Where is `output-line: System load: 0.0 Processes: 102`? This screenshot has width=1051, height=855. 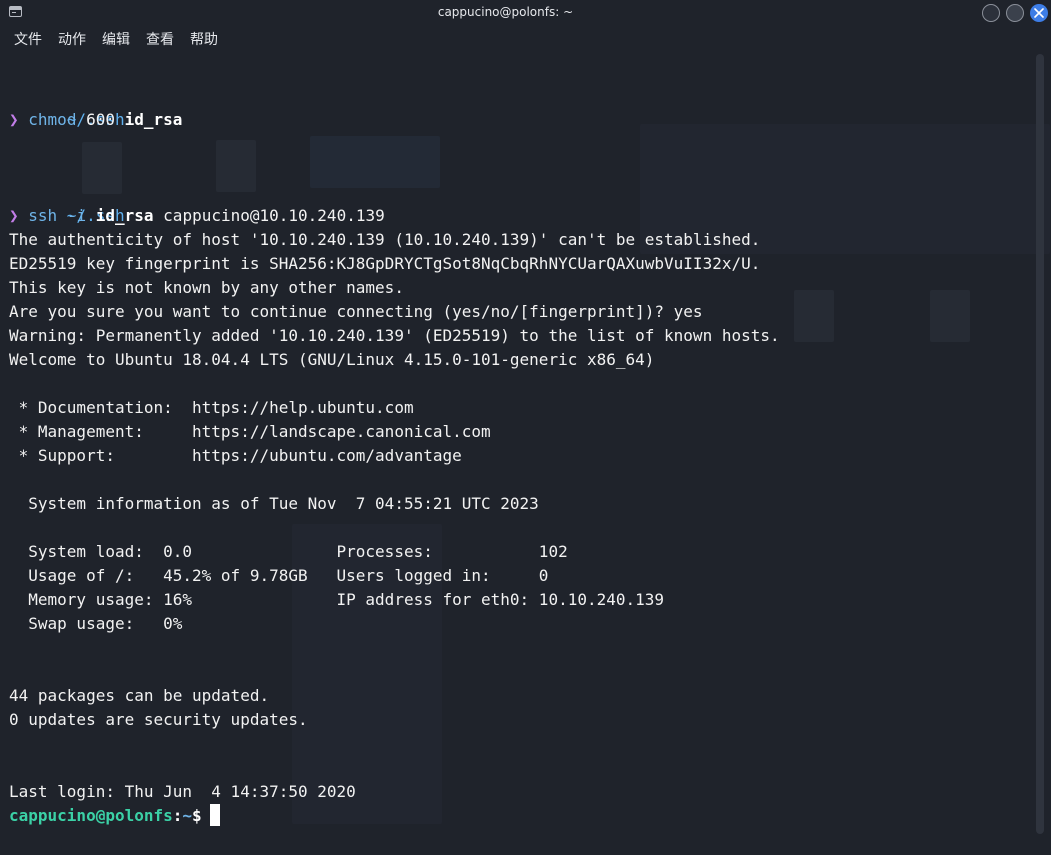 output-line: System load: 0.0 Processes: 102 is located at coordinates (288, 551).